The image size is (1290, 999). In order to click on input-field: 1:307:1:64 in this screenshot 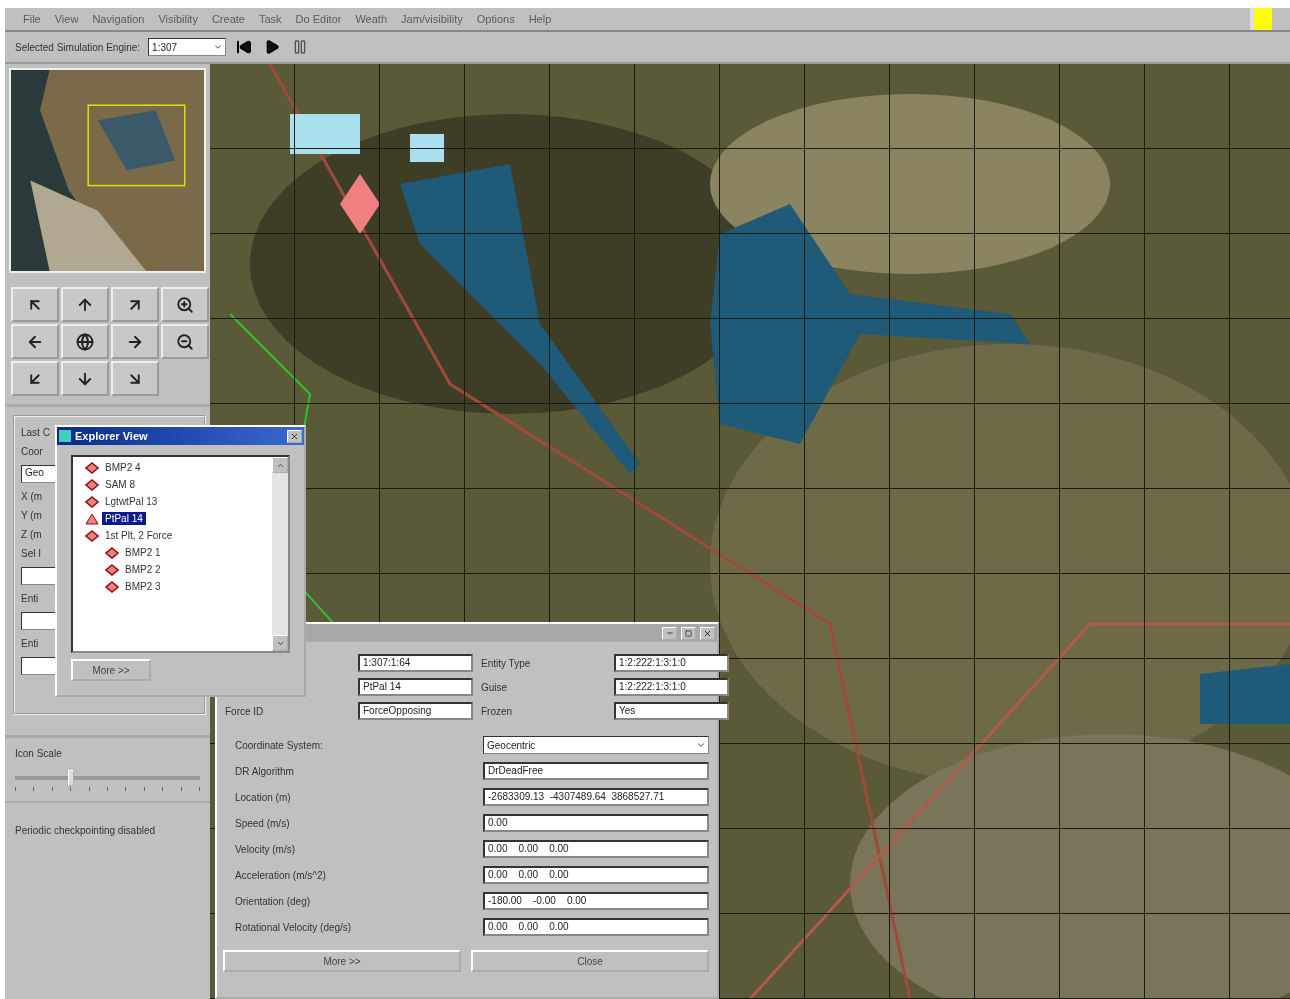, I will do `click(415, 663)`.